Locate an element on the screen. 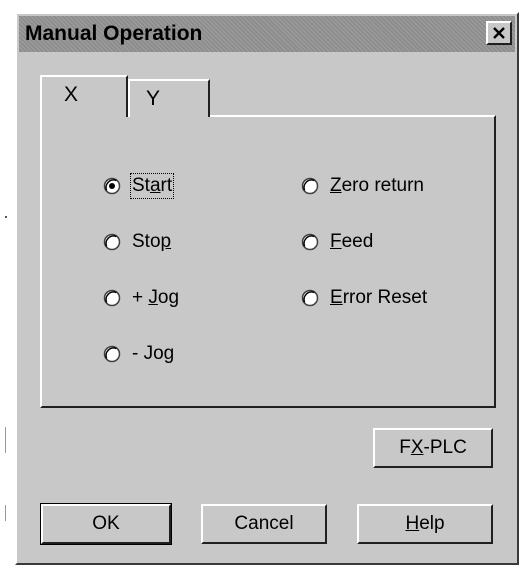  radio-start-label: Start is located at coordinates (152, 186).